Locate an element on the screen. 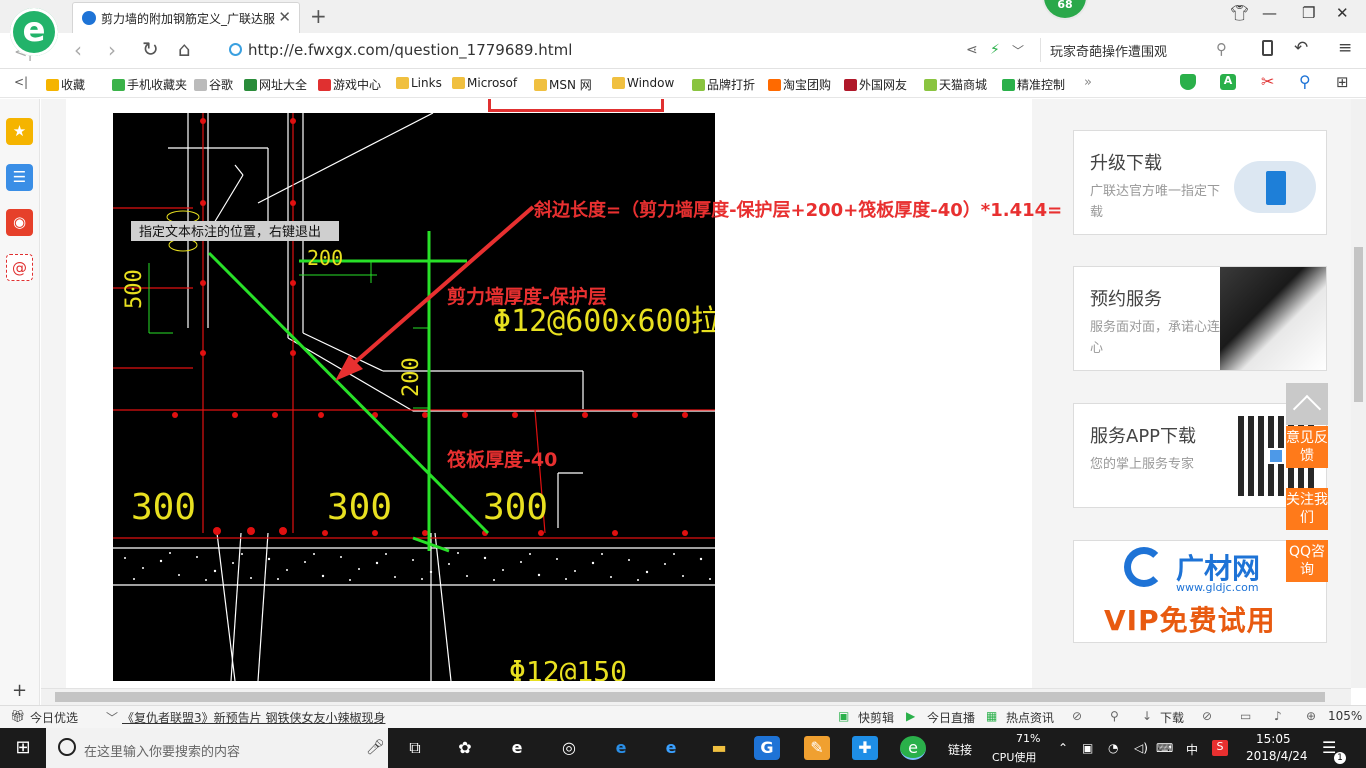 This screenshot has width=1366, height=768. sidebar-favorites-icon: ★ is located at coordinates (19, 131).